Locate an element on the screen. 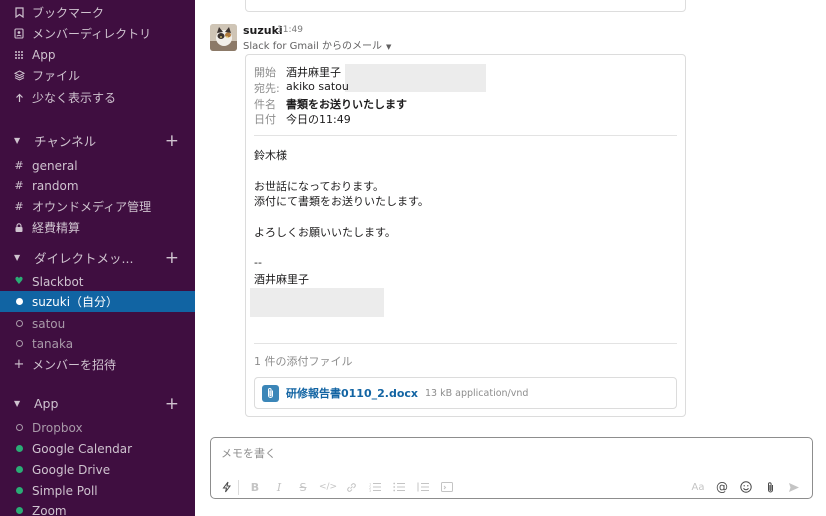 The image size is (826, 516). bulleted-list-icon is located at coordinates (399, 487).